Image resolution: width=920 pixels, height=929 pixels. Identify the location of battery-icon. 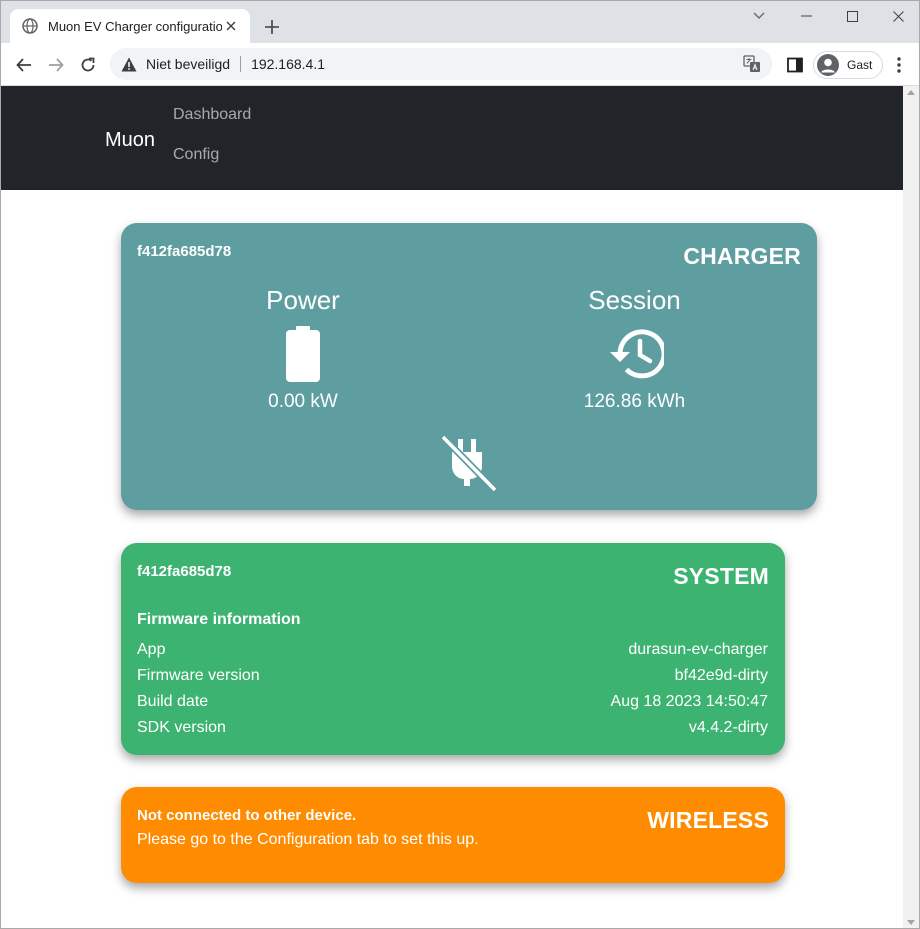
(303, 354).